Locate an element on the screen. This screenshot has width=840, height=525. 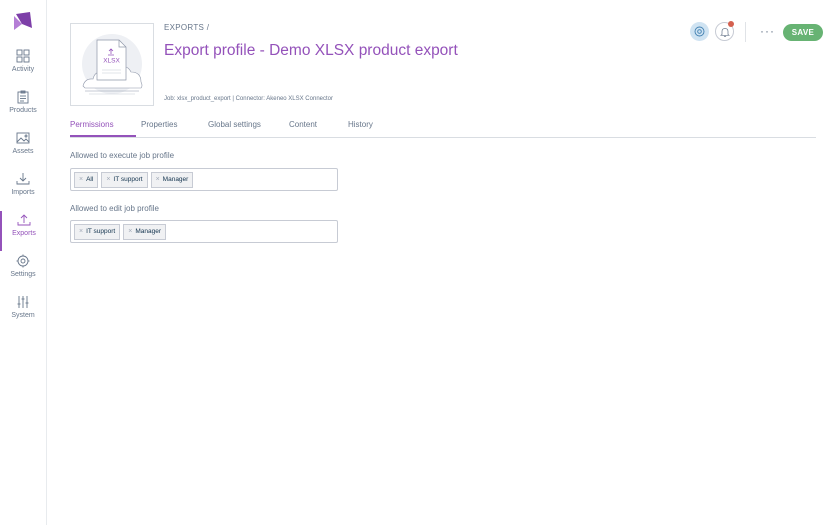
active-tab-indicator is located at coordinates (103, 136).